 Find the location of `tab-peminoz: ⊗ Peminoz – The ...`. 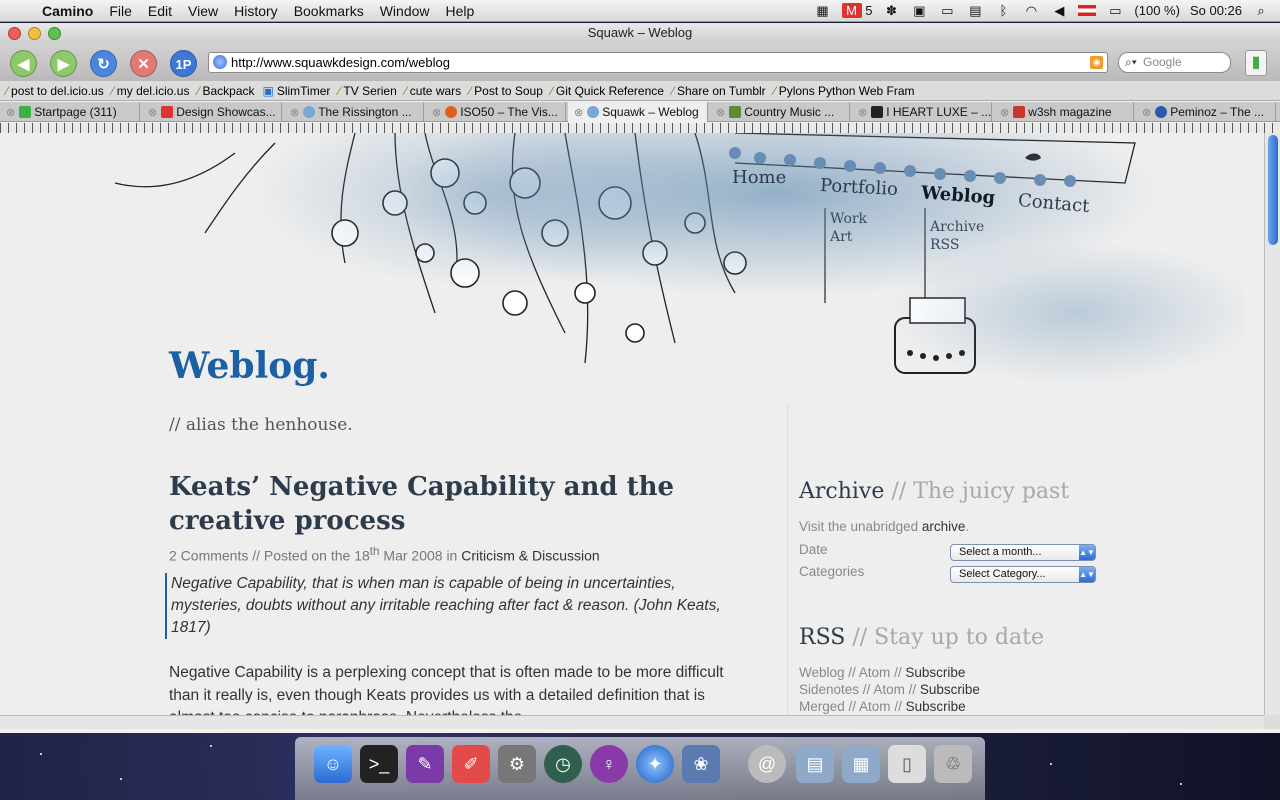

tab-peminoz: ⊗ Peminoz – The ... is located at coordinates (1206, 112).